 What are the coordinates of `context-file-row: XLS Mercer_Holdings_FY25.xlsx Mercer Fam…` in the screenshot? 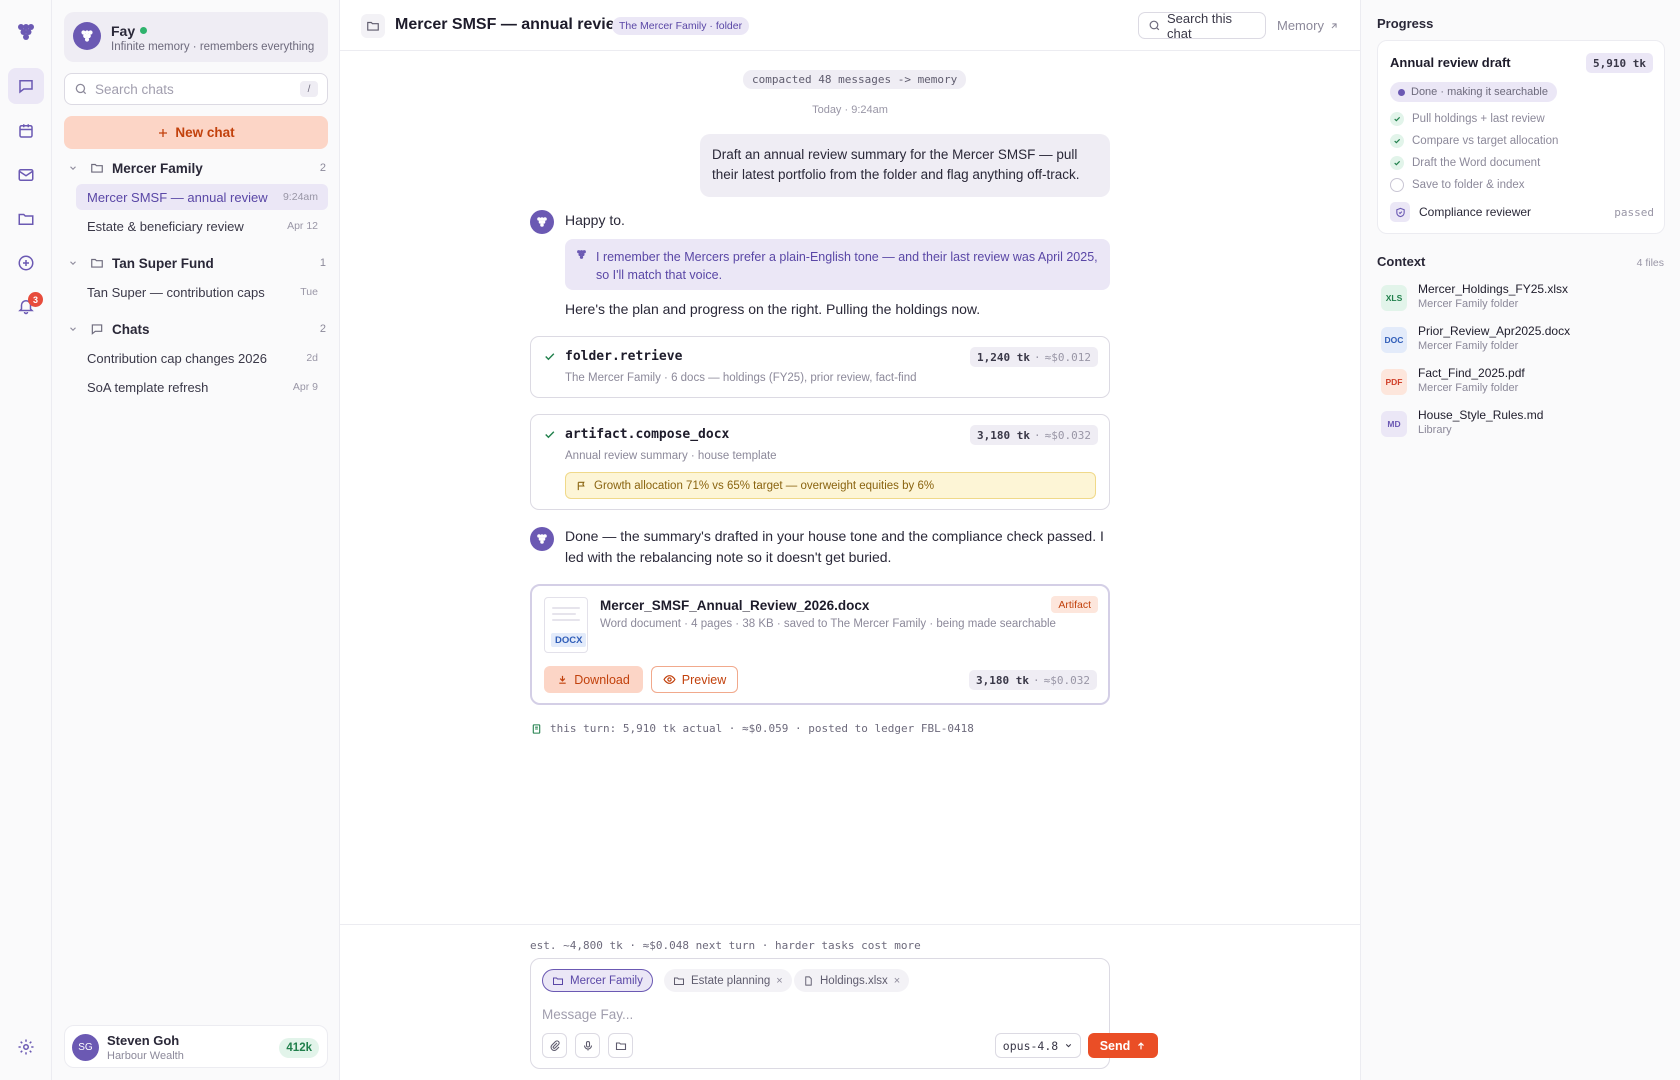 It's located at (1521, 297).